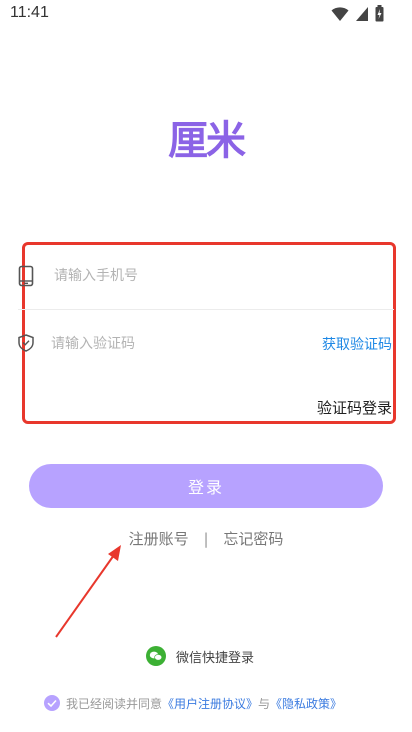 The height and width of the screenshot is (732, 412). I want to click on user-agreement-link: 《用户注册协议》, so click(210, 703).